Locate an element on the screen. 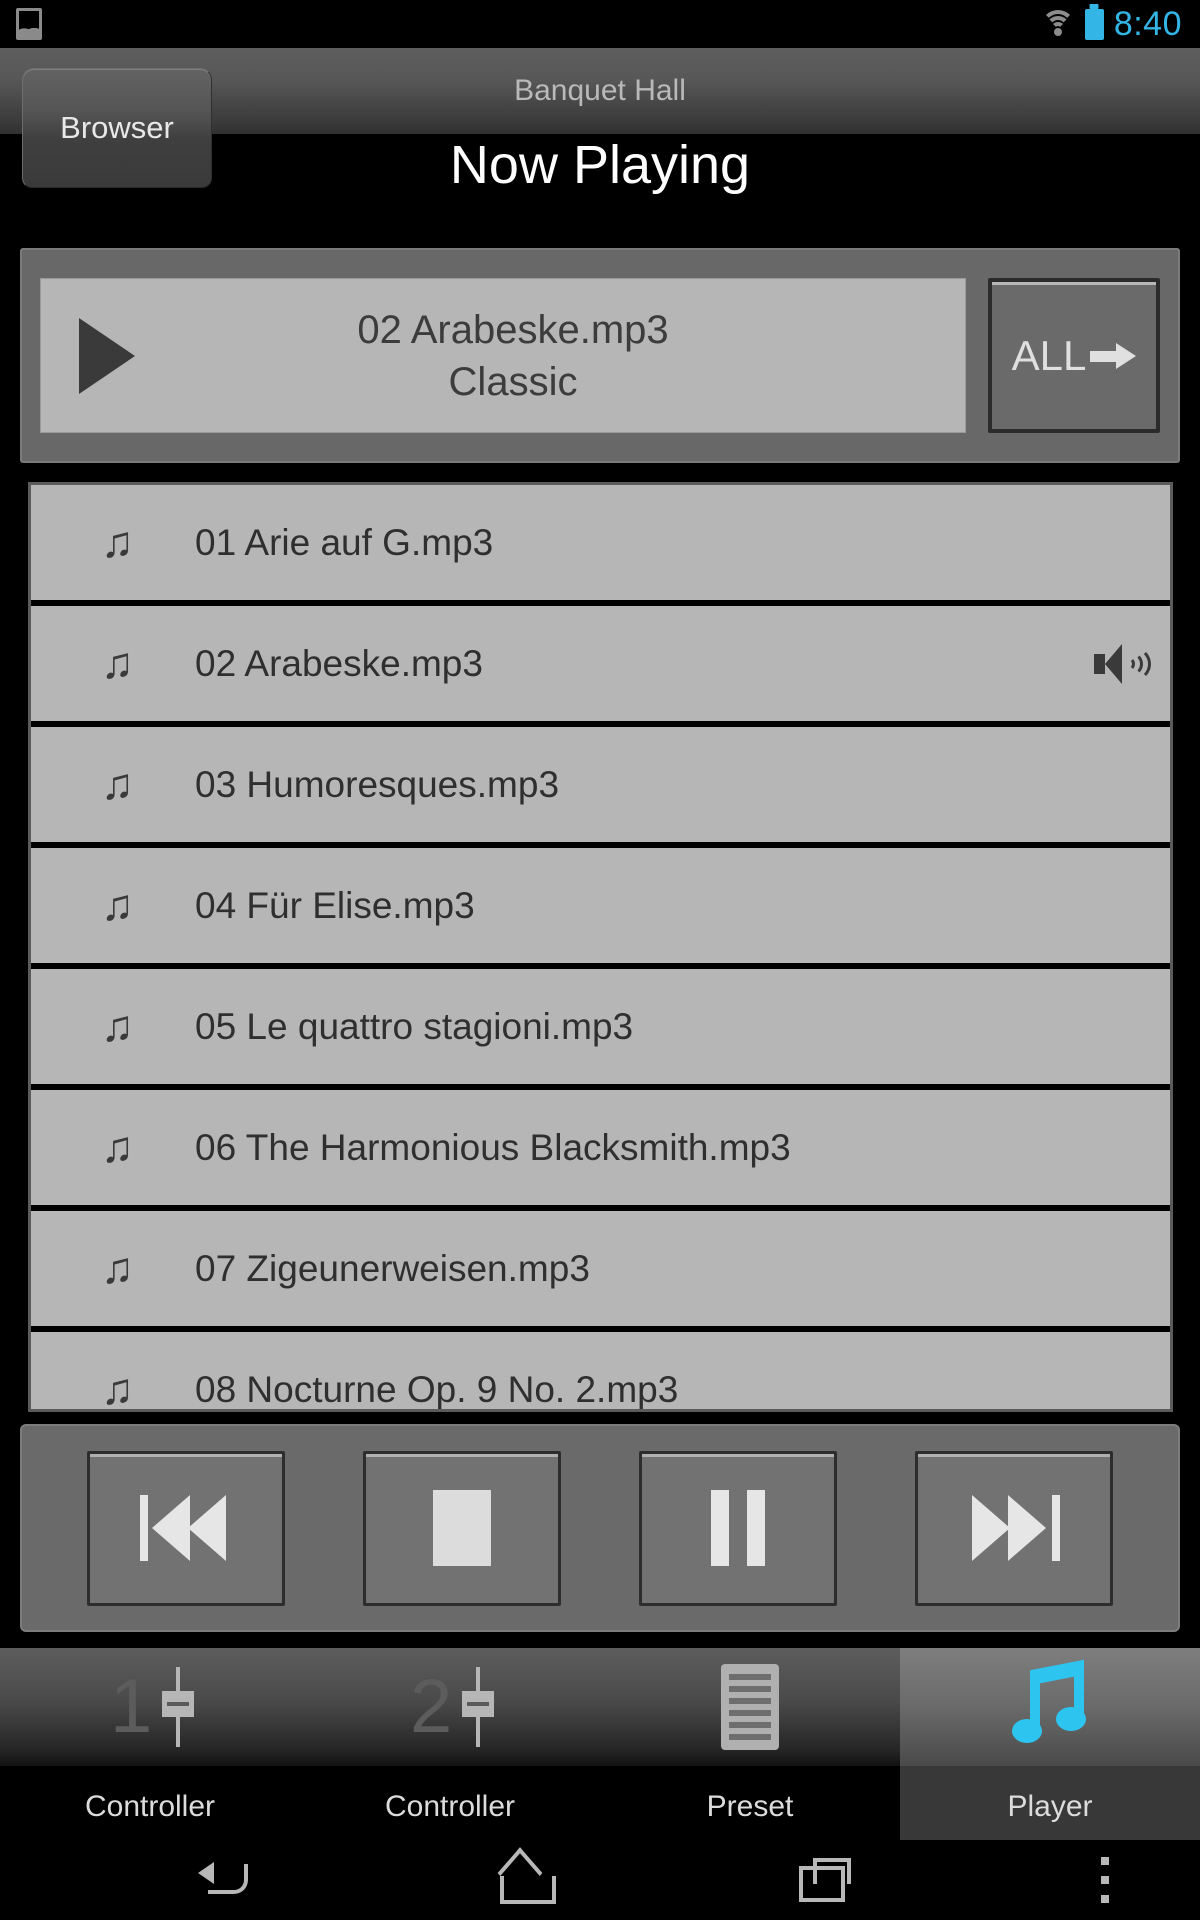 The image size is (1200, 1920). next-button is located at coordinates (1014, 1528).